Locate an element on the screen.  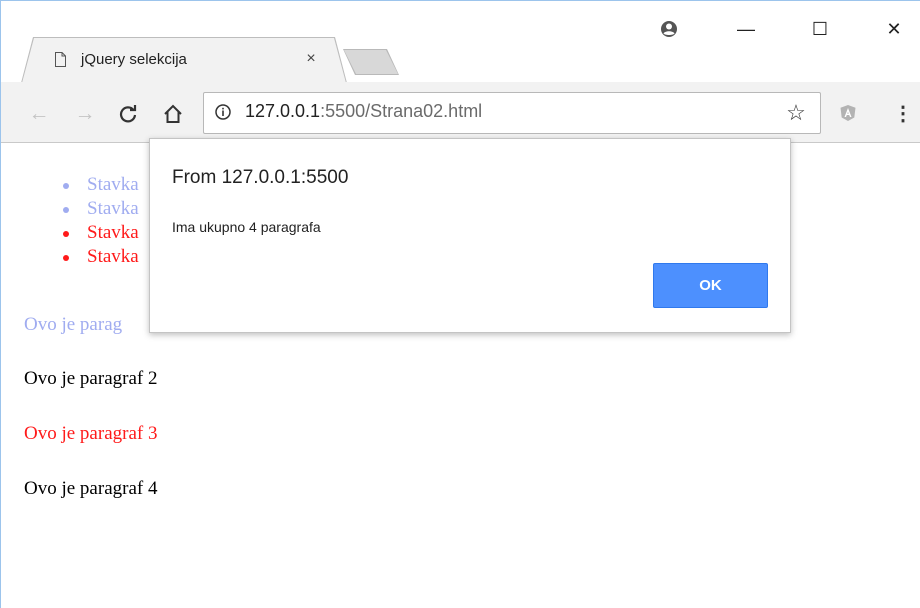
paragraph-2: Ovo je paragraf 2 is located at coordinates (91, 378).